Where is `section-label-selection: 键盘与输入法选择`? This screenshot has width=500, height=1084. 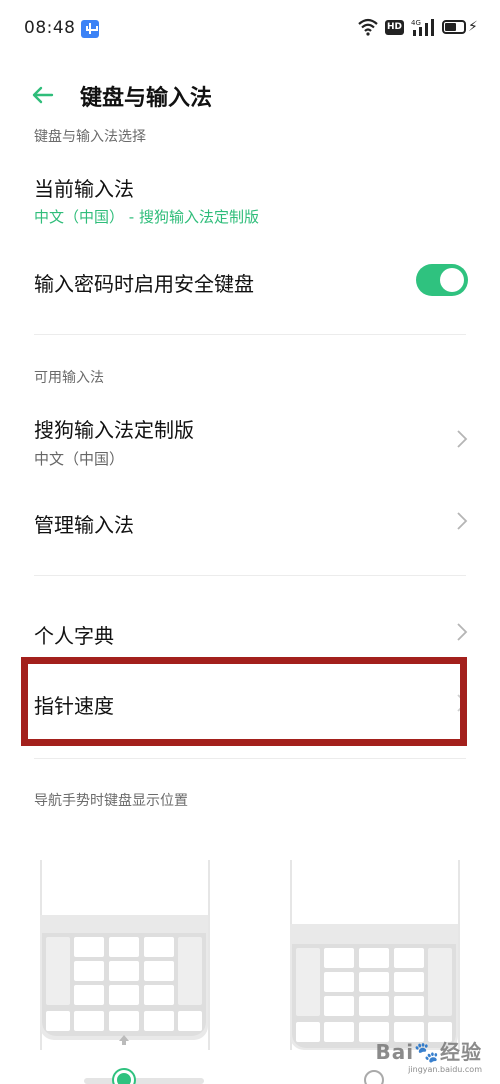 section-label-selection: 键盘与输入法选择 is located at coordinates (90, 137).